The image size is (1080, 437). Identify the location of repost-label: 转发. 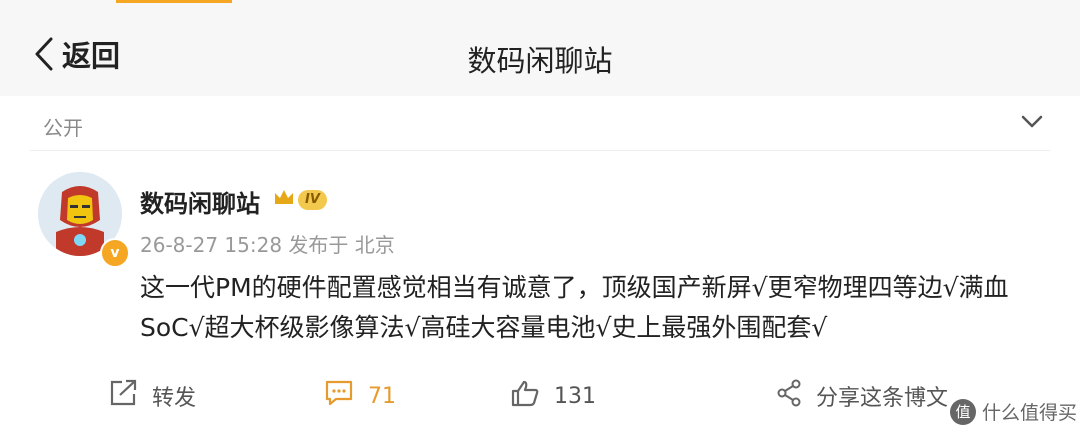
(174, 398).